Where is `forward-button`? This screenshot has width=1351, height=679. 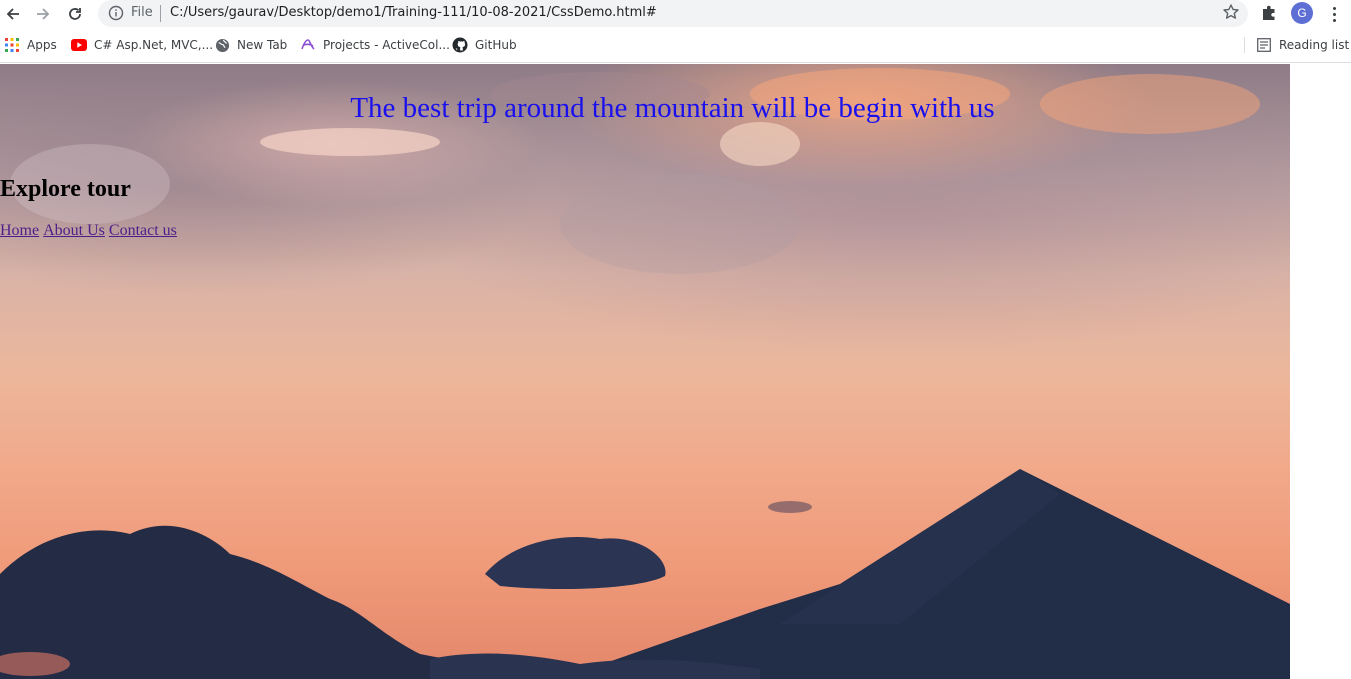 forward-button is located at coordinates (43, 14).